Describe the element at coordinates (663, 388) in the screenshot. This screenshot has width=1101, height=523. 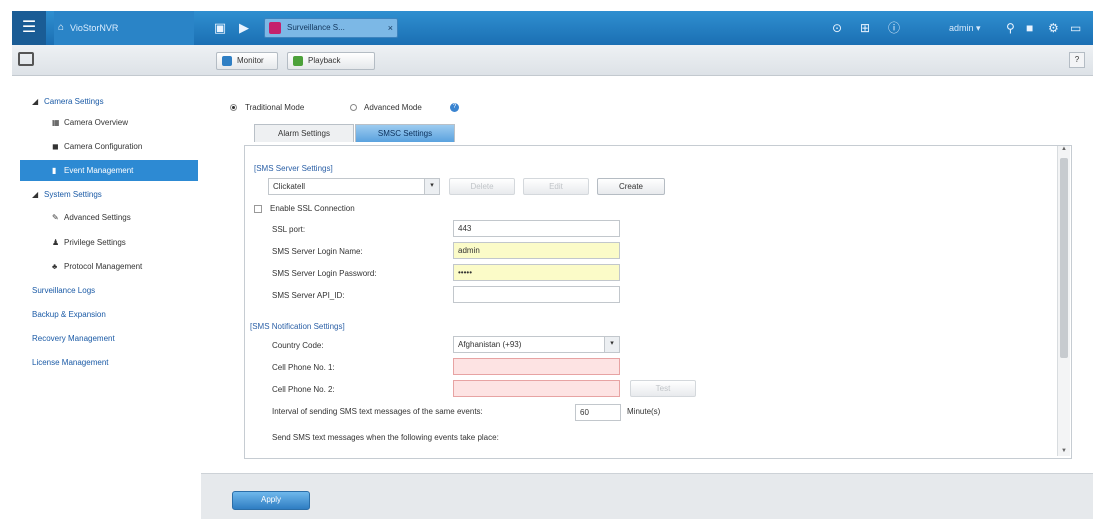
I see `test-button: Test` at that location.